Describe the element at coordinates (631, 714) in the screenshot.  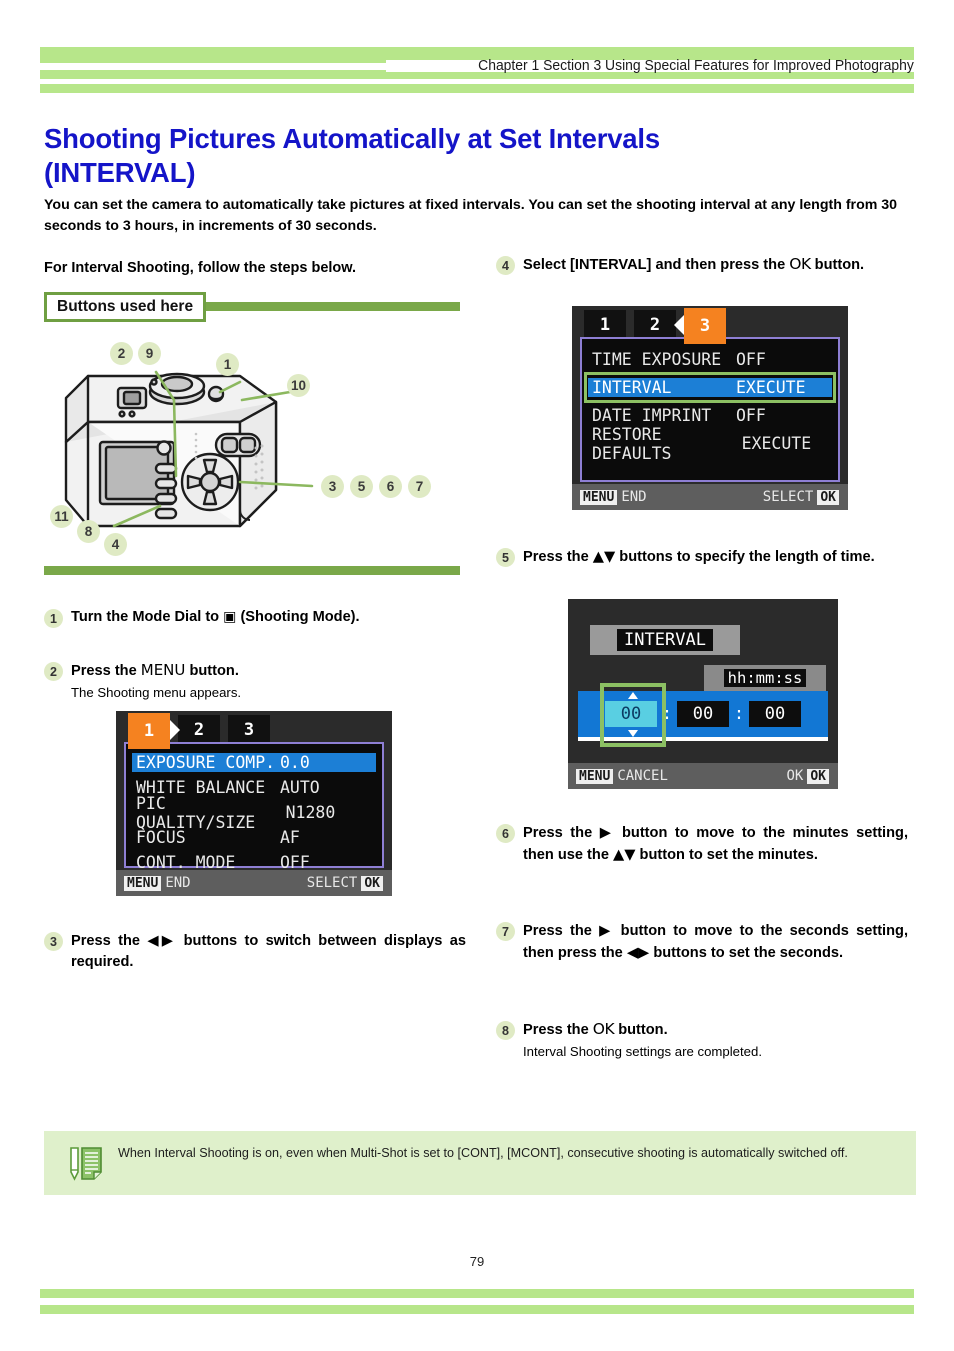
I see `interval-hours-field: 00` at that location.